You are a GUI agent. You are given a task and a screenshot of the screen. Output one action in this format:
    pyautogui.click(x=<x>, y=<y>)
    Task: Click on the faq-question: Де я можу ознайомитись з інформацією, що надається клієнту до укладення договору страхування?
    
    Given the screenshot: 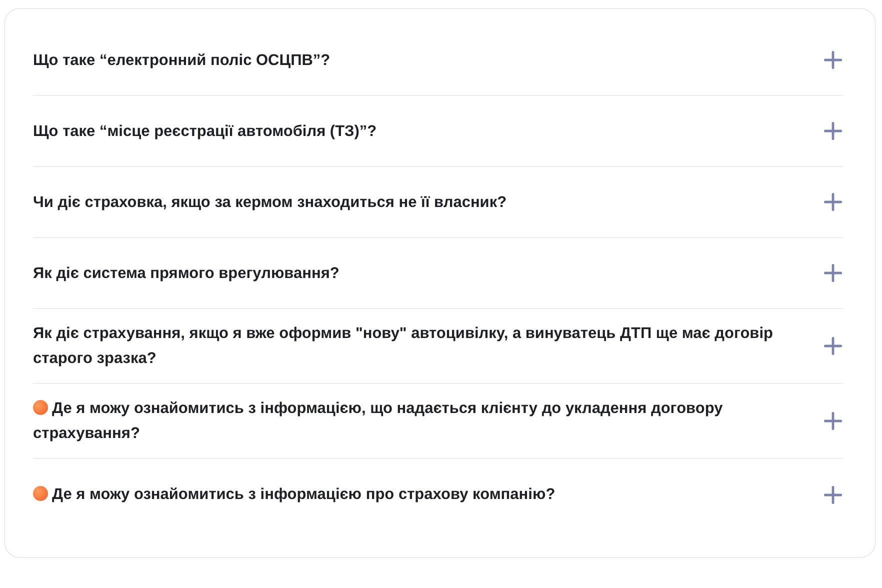 What is the action you would take?
    pyautogui.click(x=423, y=421)
    